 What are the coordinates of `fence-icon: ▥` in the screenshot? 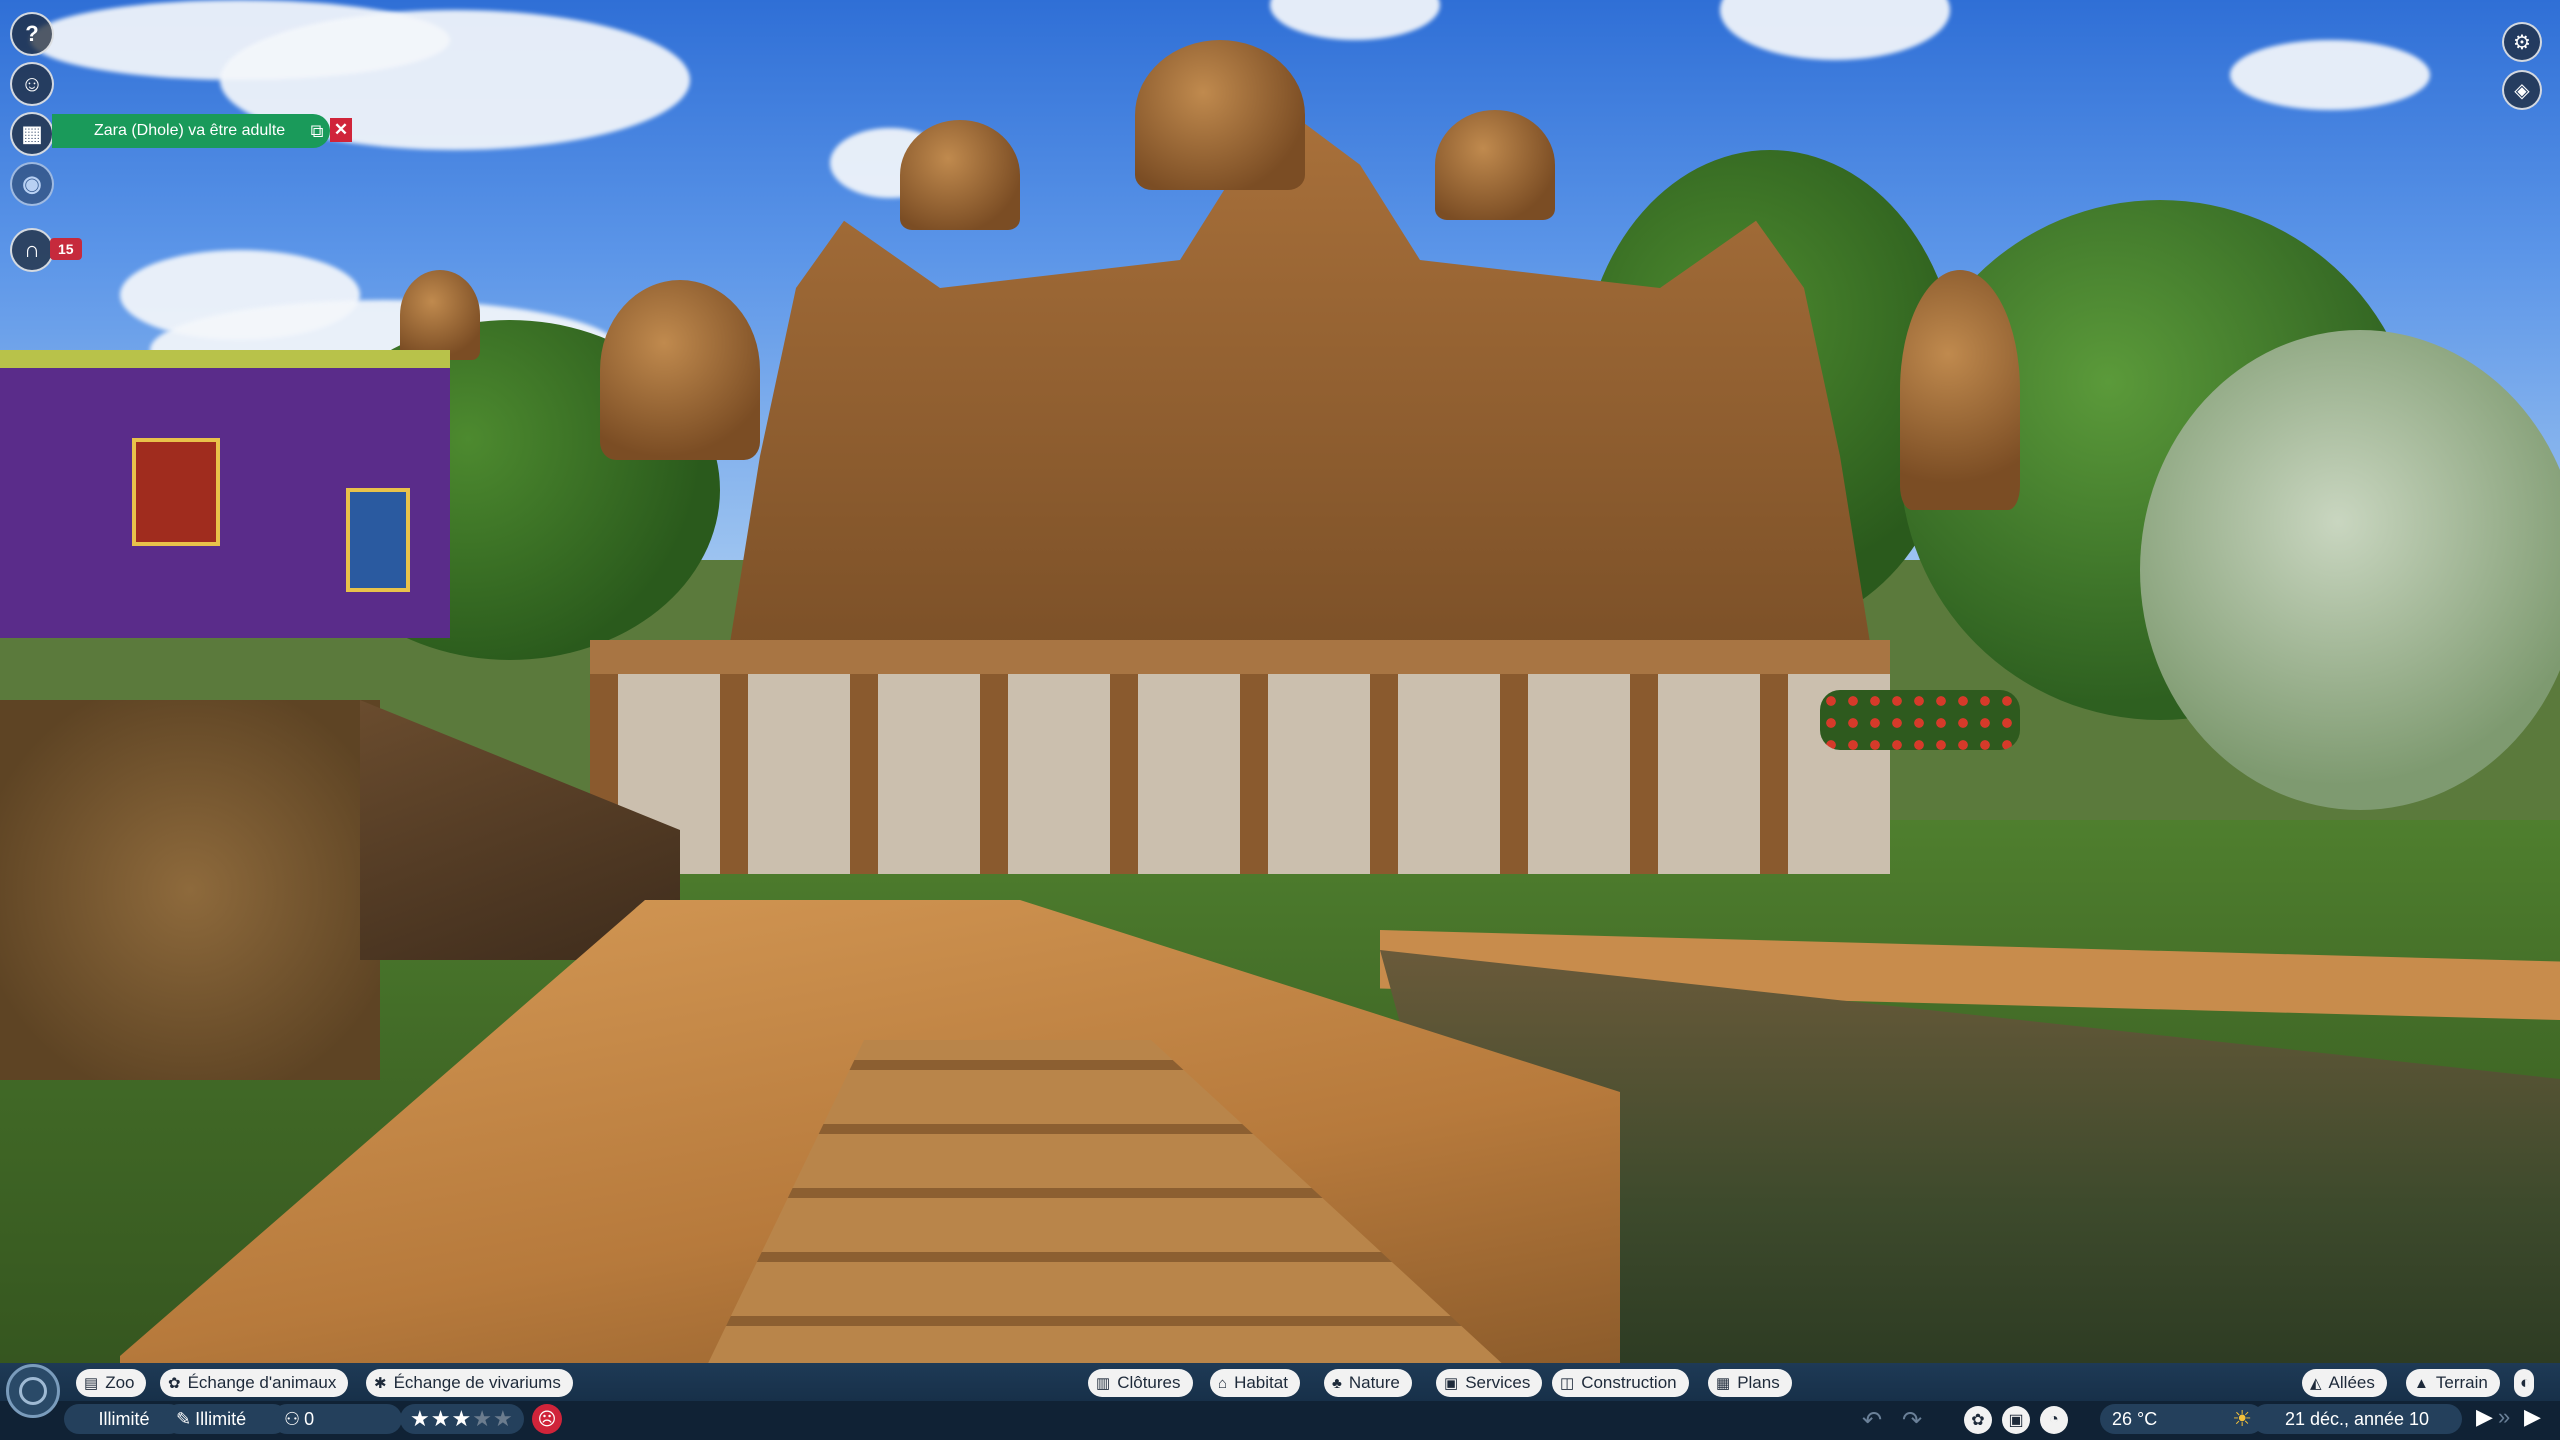 It's located at (1103, 1383).